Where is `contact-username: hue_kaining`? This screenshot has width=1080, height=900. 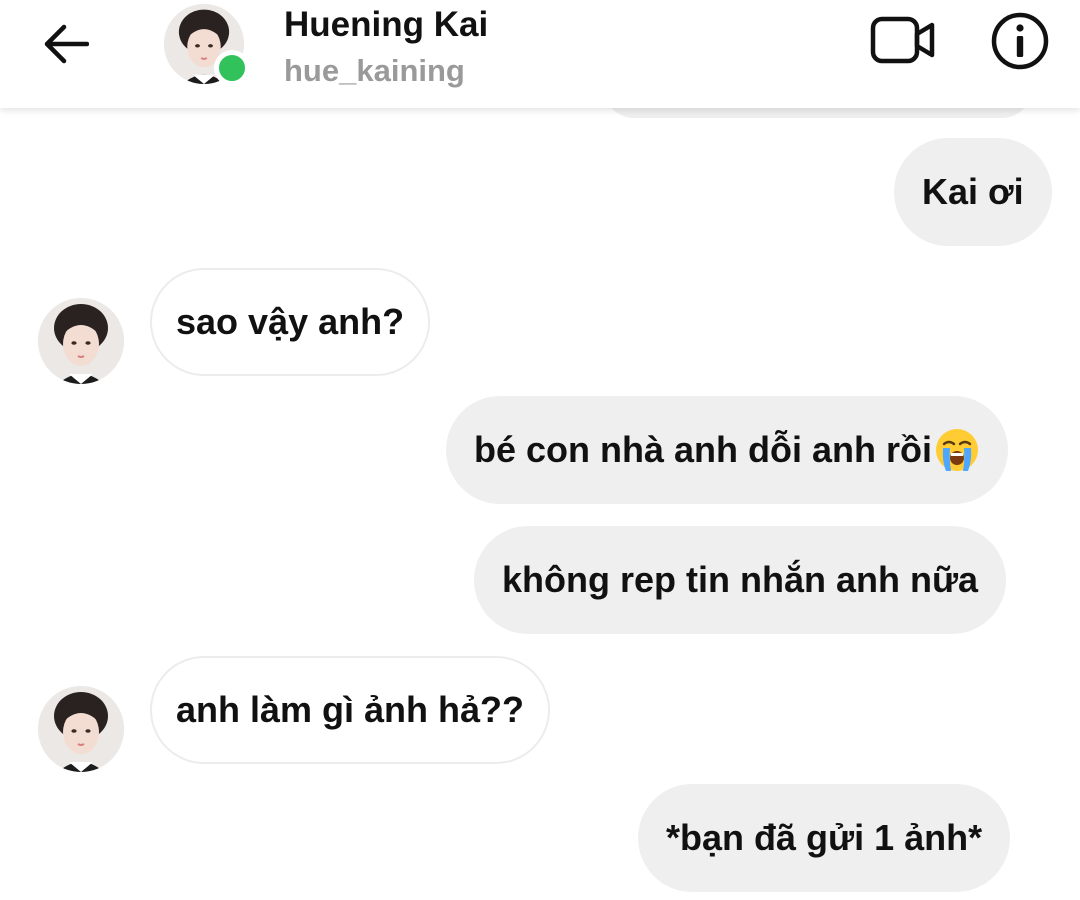
contact-username: hue_kaining is located at coordinates (374, 71).